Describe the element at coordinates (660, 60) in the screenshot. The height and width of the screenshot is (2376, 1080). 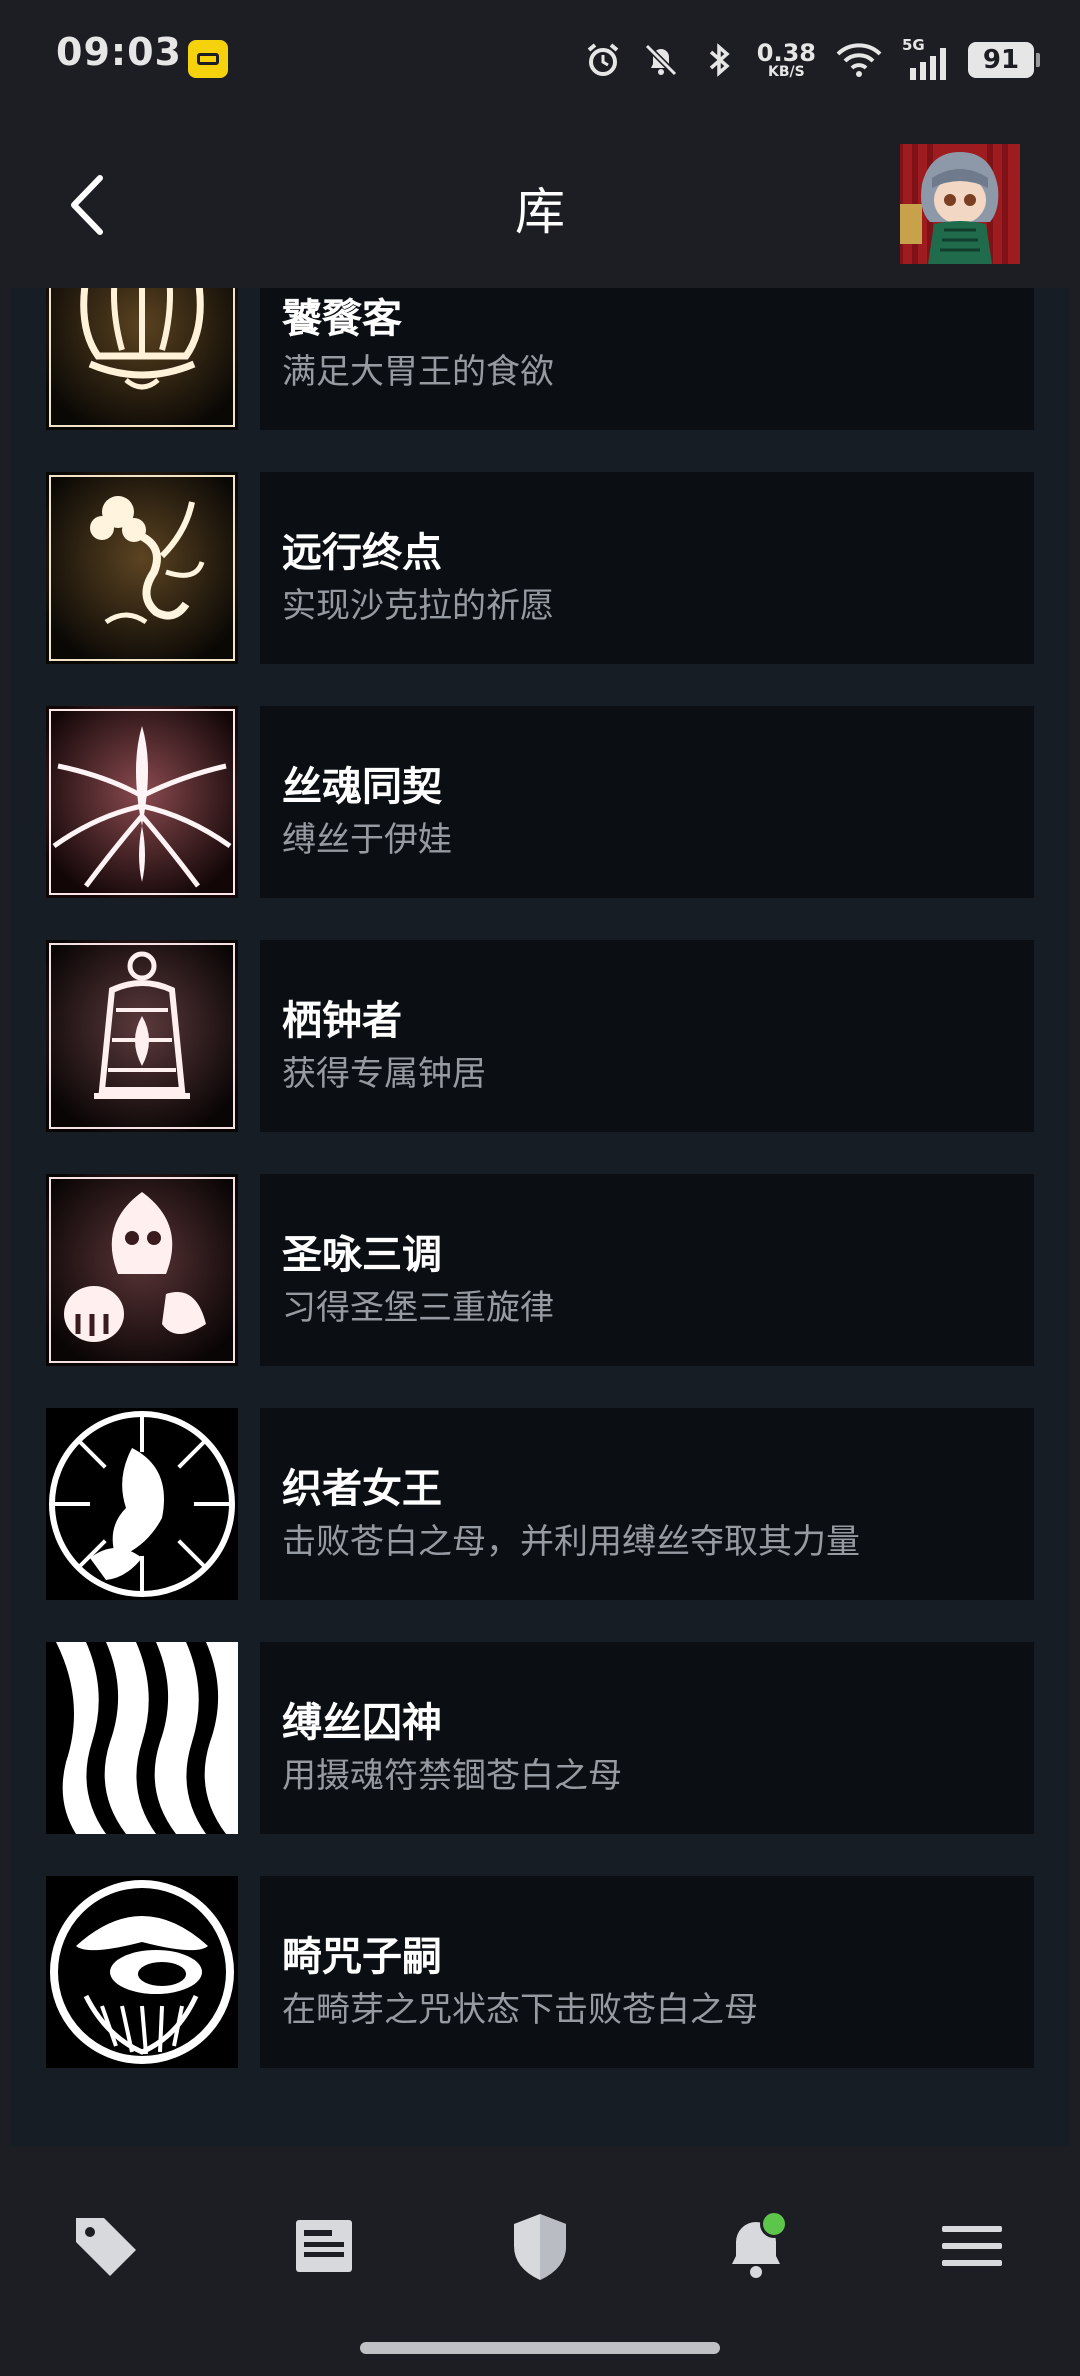
I see `mute-icon` at that location.